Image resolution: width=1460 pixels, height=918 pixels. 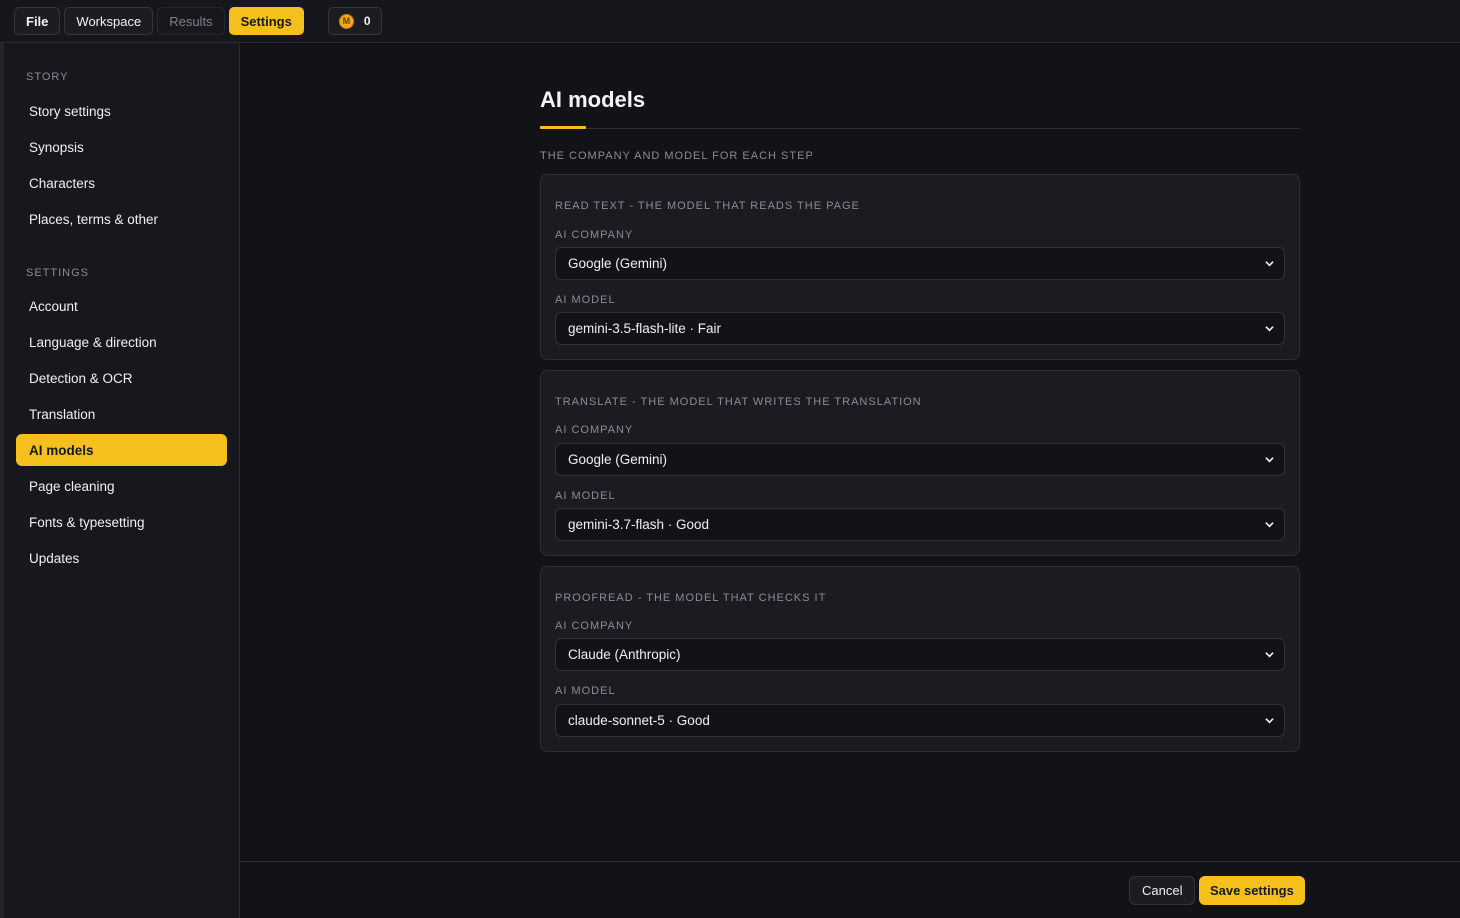 What do you see at coordinates (121, 342) in the screenshot?
I see `sidebar-item-language-direction: Language & direction` at bounding box center [121, 342].